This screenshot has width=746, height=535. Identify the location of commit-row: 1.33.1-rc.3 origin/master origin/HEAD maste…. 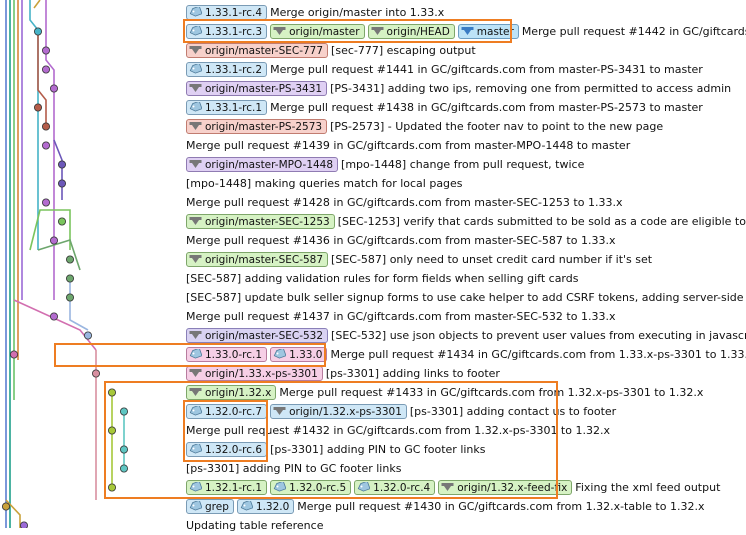
(466, 31).